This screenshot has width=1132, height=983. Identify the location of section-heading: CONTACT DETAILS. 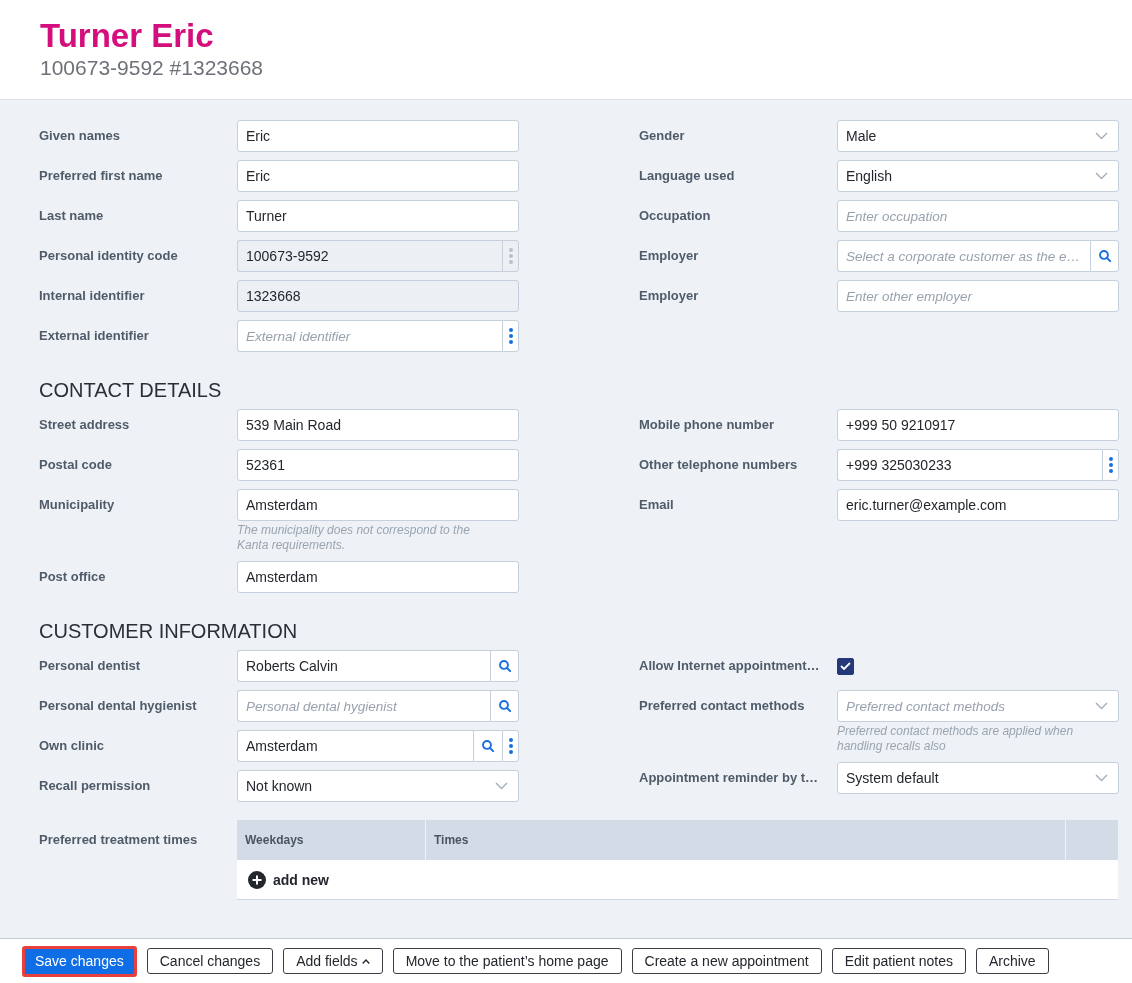
(130, 390).